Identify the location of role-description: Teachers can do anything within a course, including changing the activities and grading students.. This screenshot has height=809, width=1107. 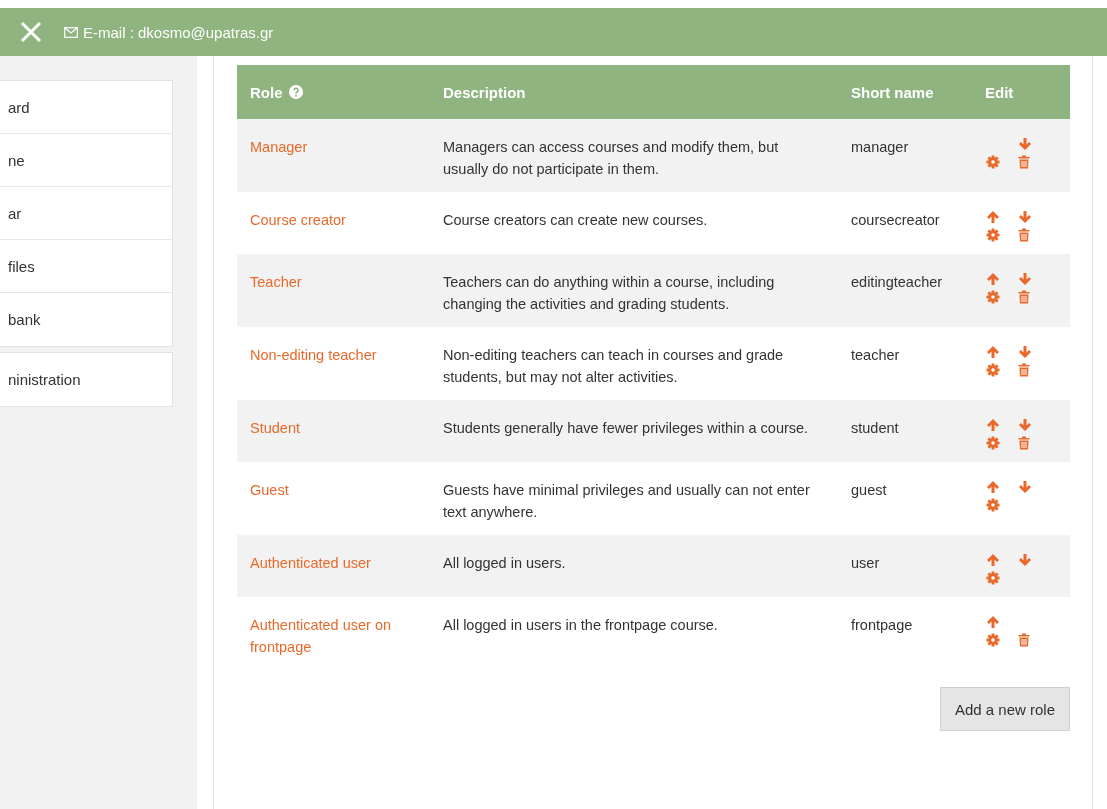
(609, 293).